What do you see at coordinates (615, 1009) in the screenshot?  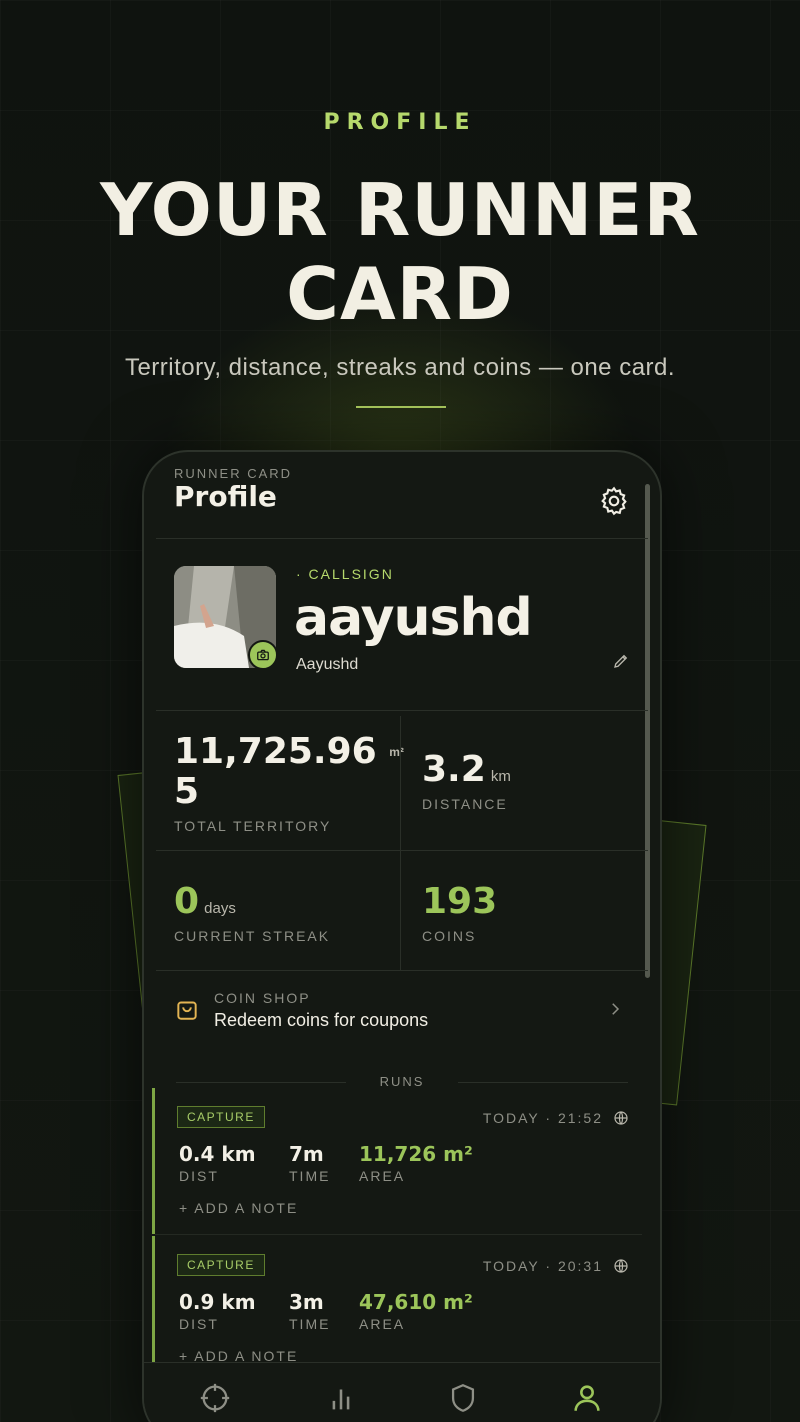 I see `chevron-right-icon` at bounding box center [615, 1009].